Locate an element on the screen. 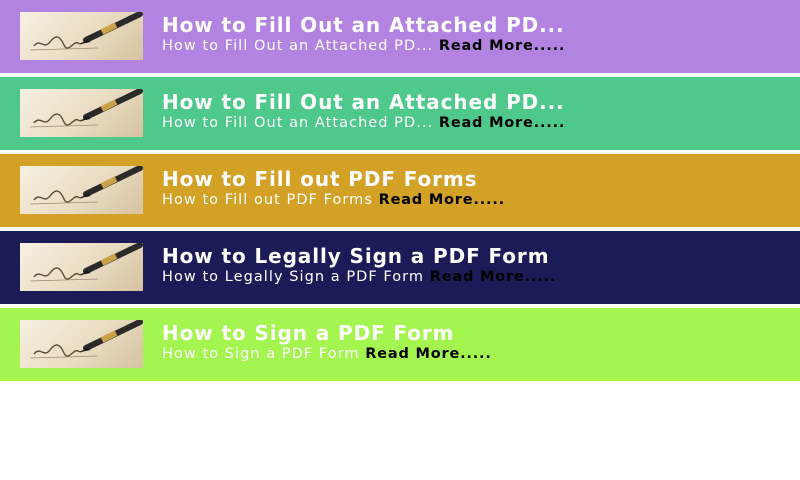  article-title: How to Sign a PDF Form is located at coordinates (477, 333).